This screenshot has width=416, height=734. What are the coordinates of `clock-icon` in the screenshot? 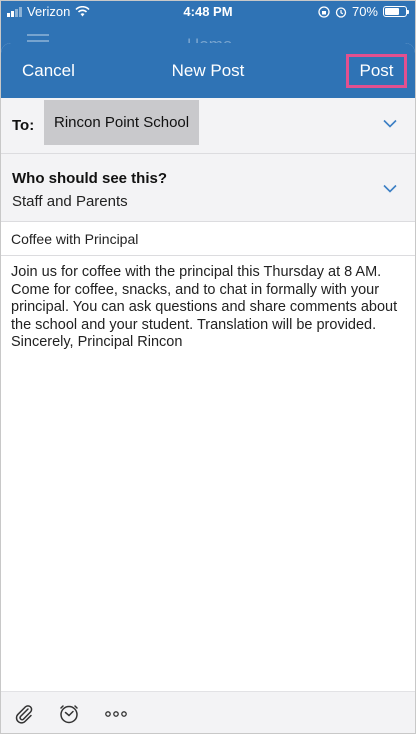 It's located at (69, 714).